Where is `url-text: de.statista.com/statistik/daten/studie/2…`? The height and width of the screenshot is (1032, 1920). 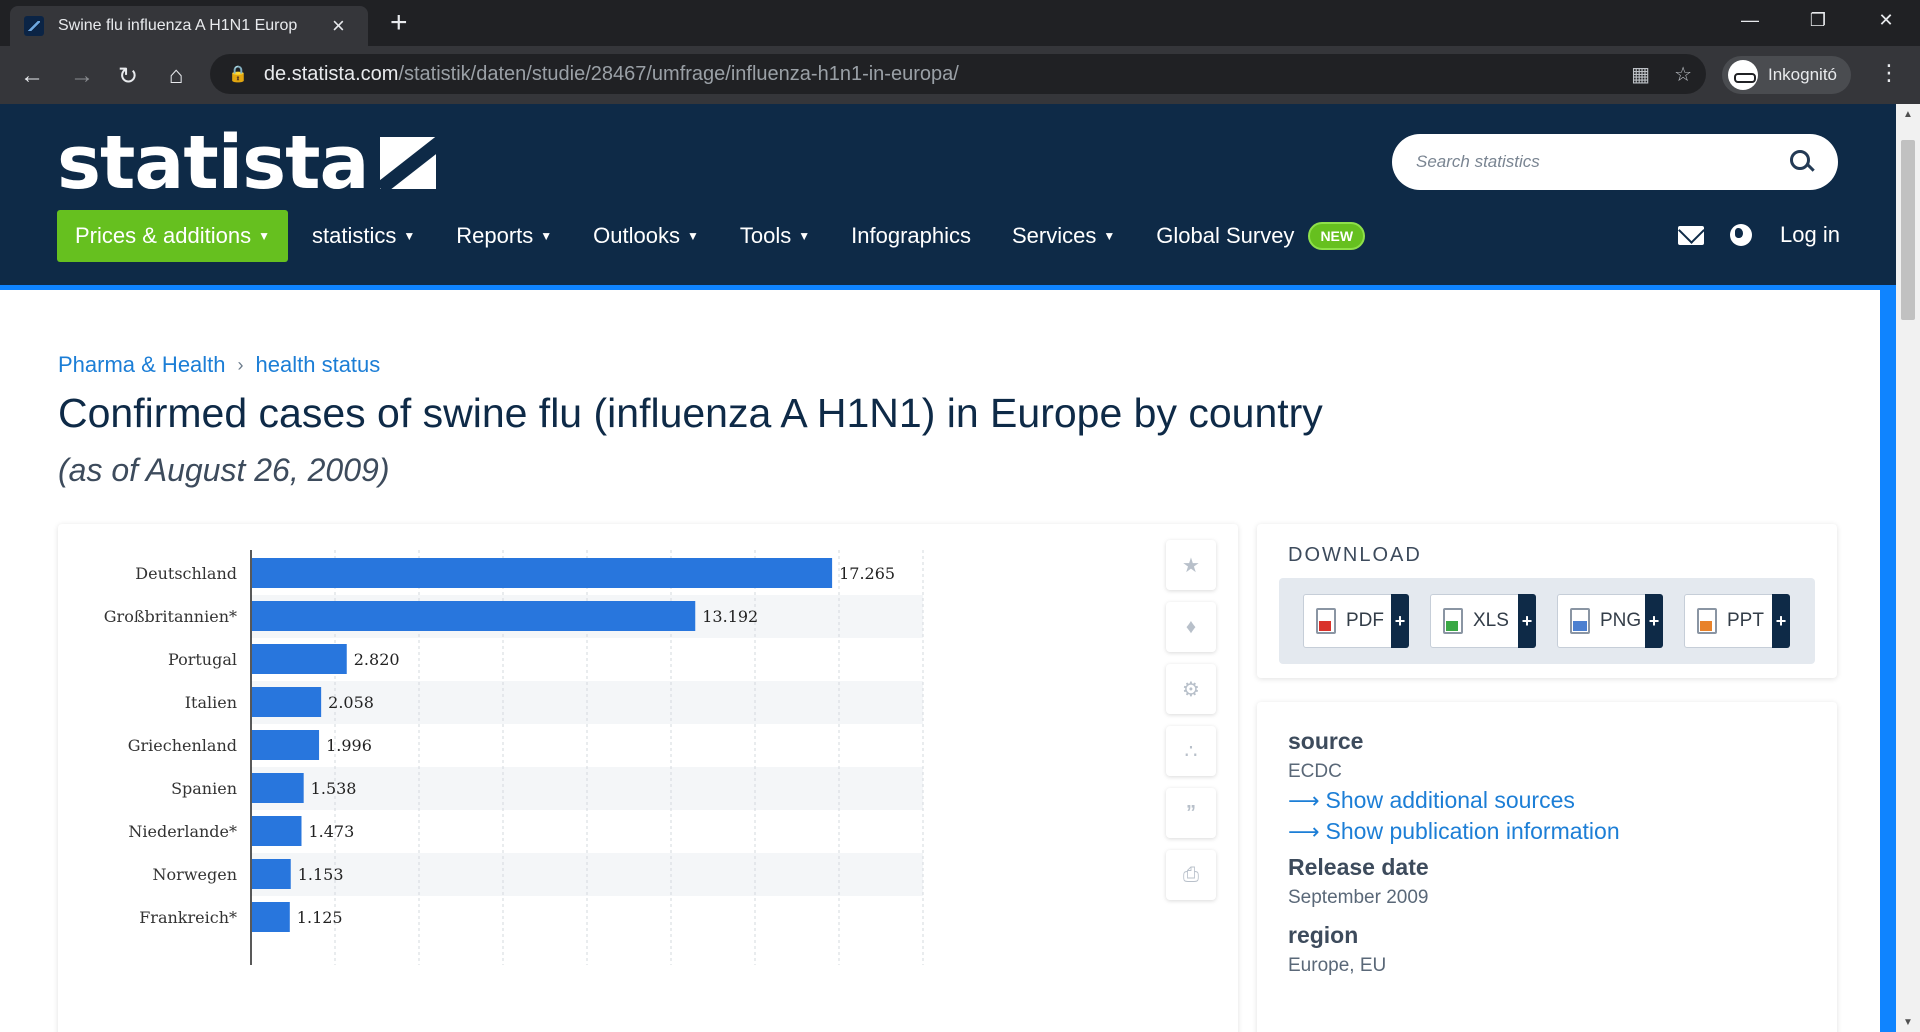
url-text: de.statista.com/statistik/daten/studie/2… is located at coordinates (611, 73).